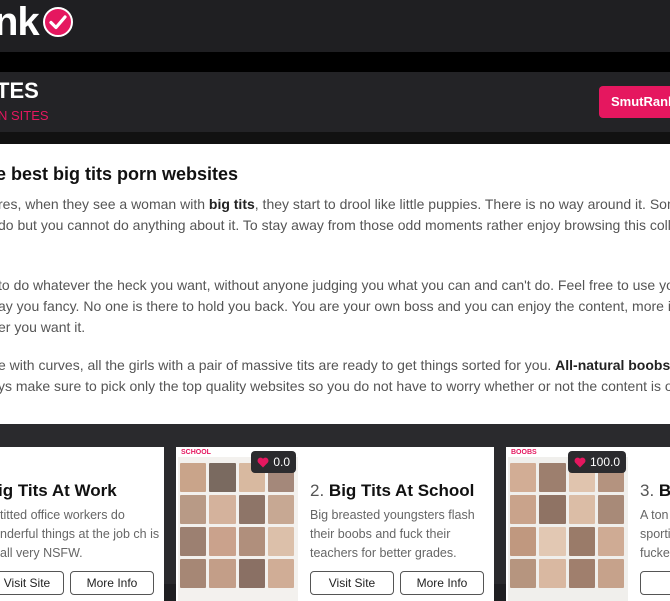  I want to click on card-title: 3. Ba, so click(655, 491).